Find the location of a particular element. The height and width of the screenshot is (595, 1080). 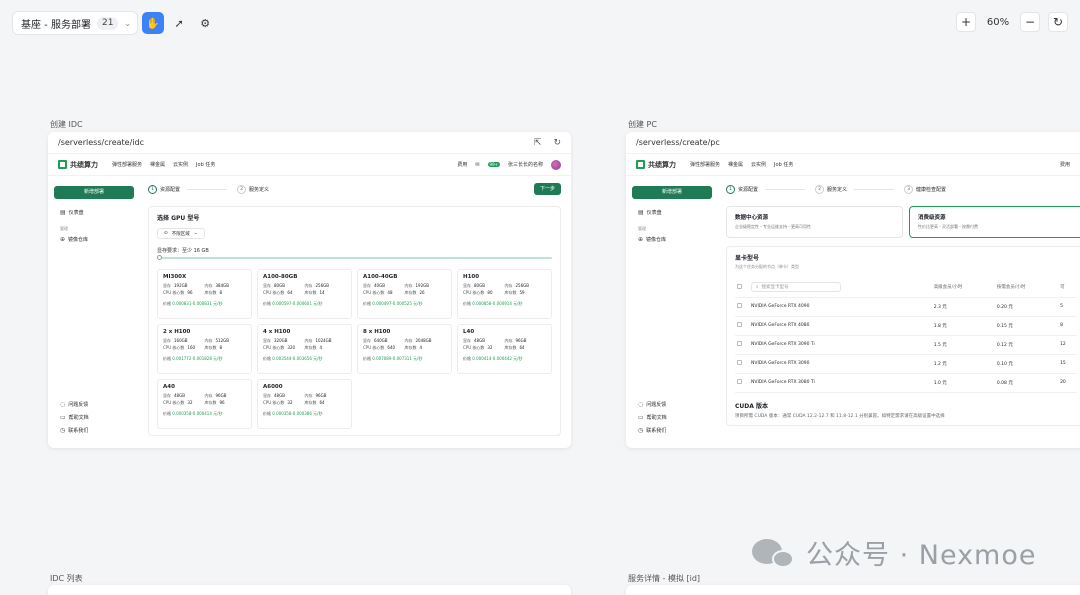

price-premium: 2.3 元 is located at coordinates (963, 307).